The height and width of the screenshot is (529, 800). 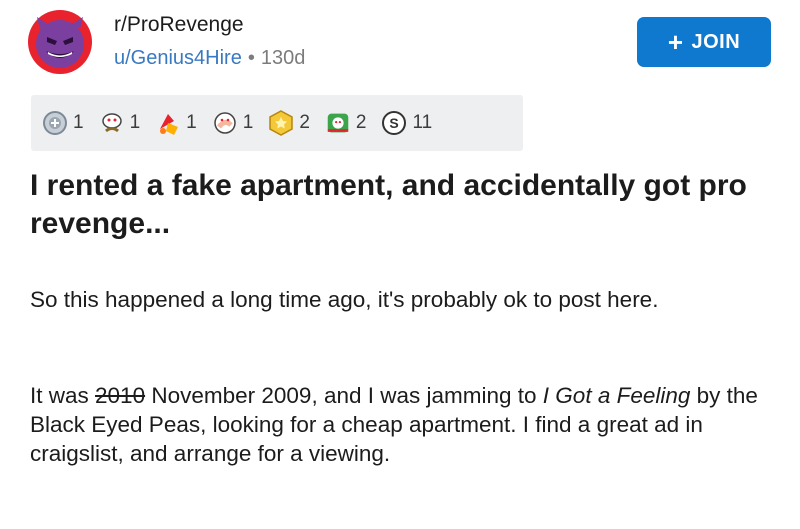 I want to click on bravo-award-icon: S, so click(x=394, y=123).